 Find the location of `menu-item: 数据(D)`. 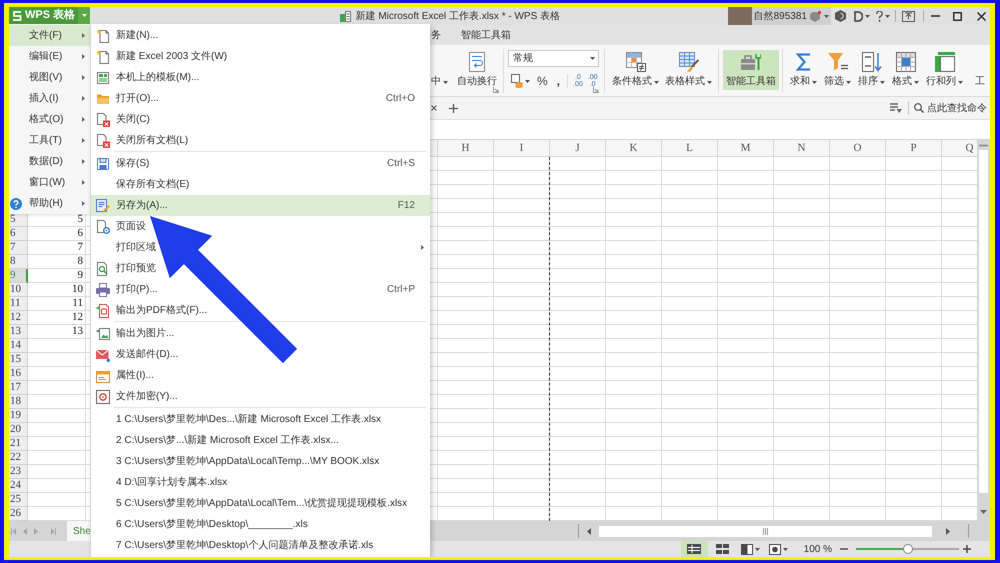

menu-item: 数据(D) is located at coordinates (49, 161).